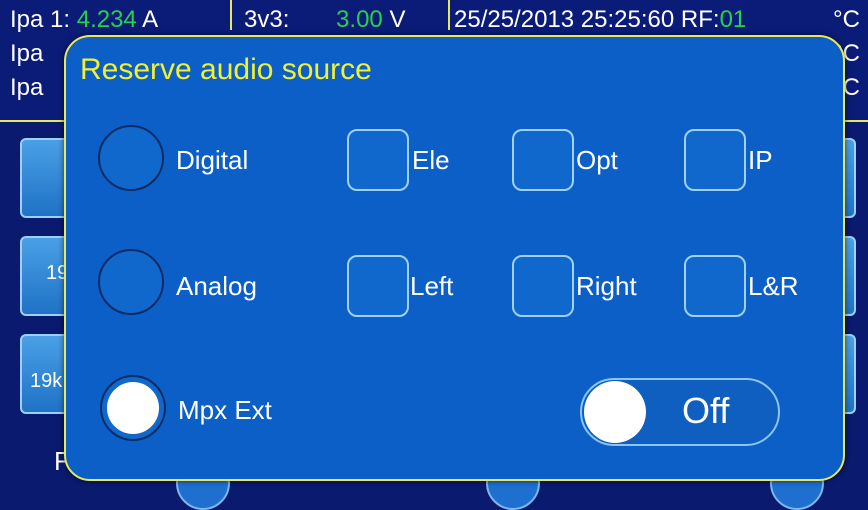 This screenshot has width=868, height=510. Describe the element at coordinates (150, 19) in the screenshot. I see `ipa1-unit: A` at that location.